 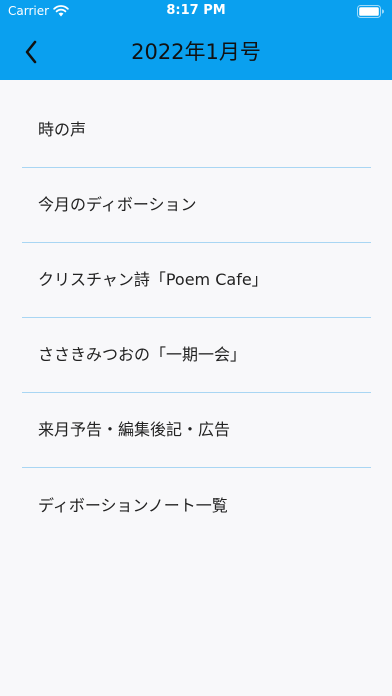 I want to click on menu-item-label: ささきみつおの「一期一会」, so click(x=142, y=354).